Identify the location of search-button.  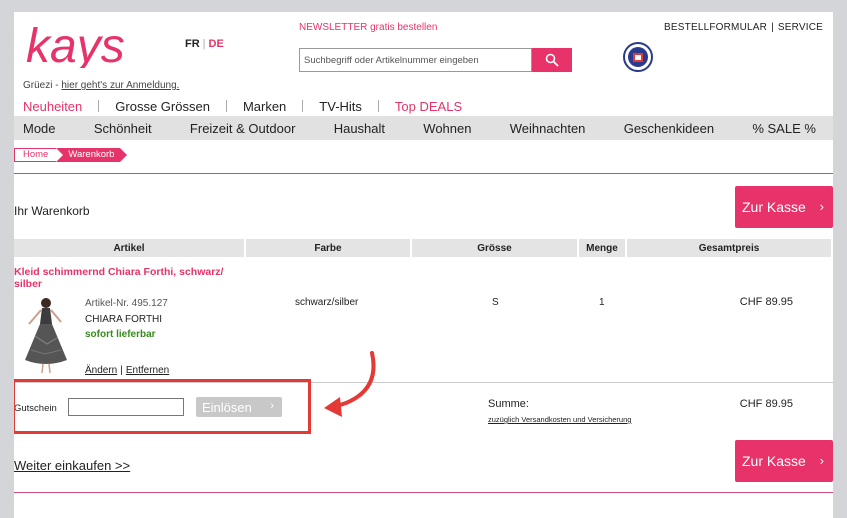
(552, 60).